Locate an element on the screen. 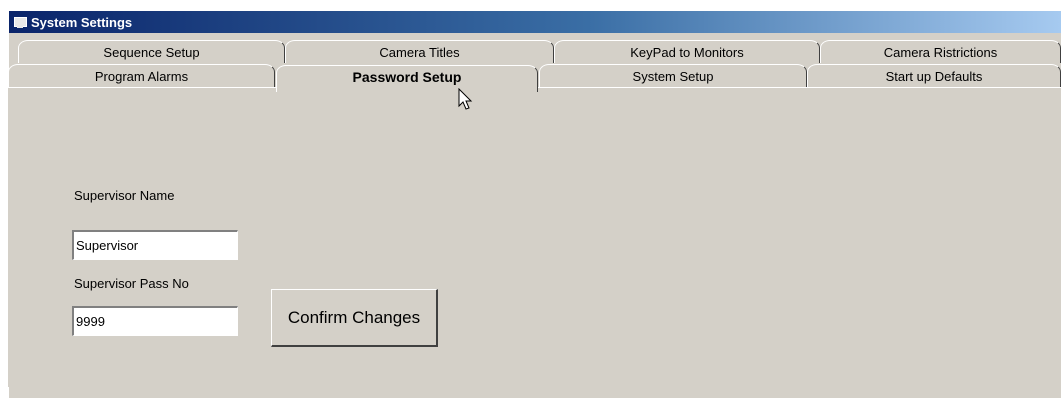  supervisor-name-label: Supervisor Name is located at coordinates (124, 195).